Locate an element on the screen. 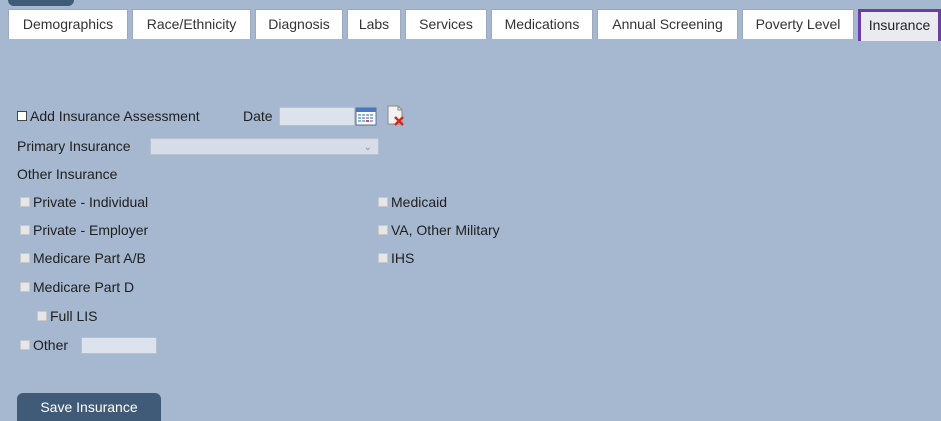 Image resolution: width=941 pixels, height=421 pixels. option-private-individual: Private - Individual is located at coordinates (84, 202).